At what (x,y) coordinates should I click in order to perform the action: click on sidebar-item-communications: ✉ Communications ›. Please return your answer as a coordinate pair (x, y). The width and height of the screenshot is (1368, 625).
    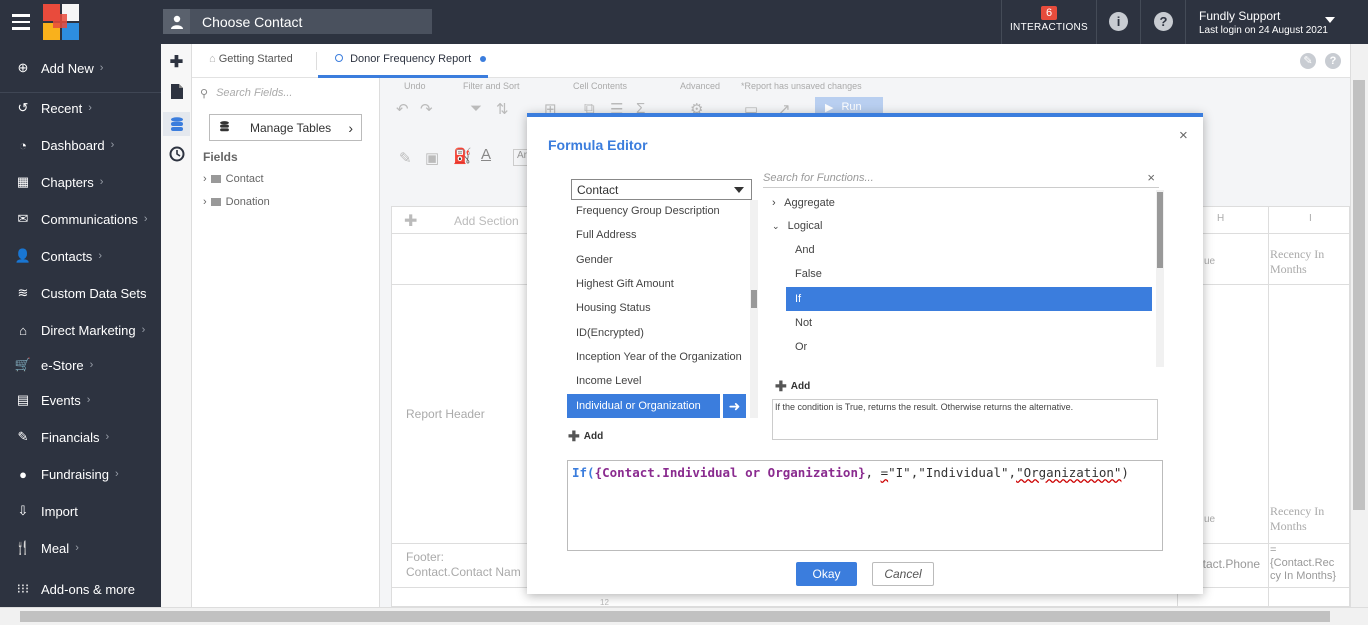
    Looking at the image, I should click on (80, 219).